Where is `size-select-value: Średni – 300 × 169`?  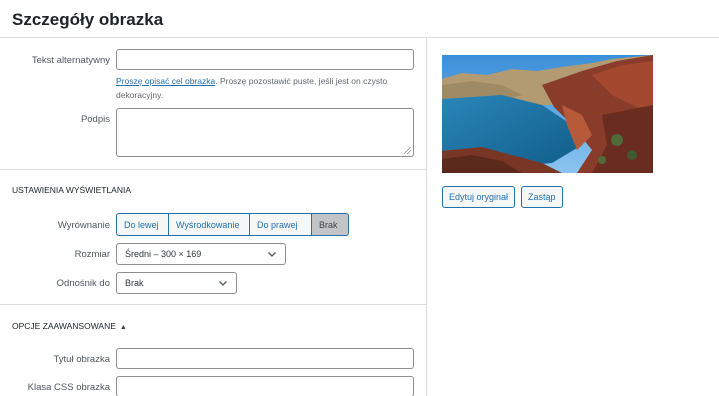
size-select-value: Średni – 300 × 169 is located at coordinates (163, 254).